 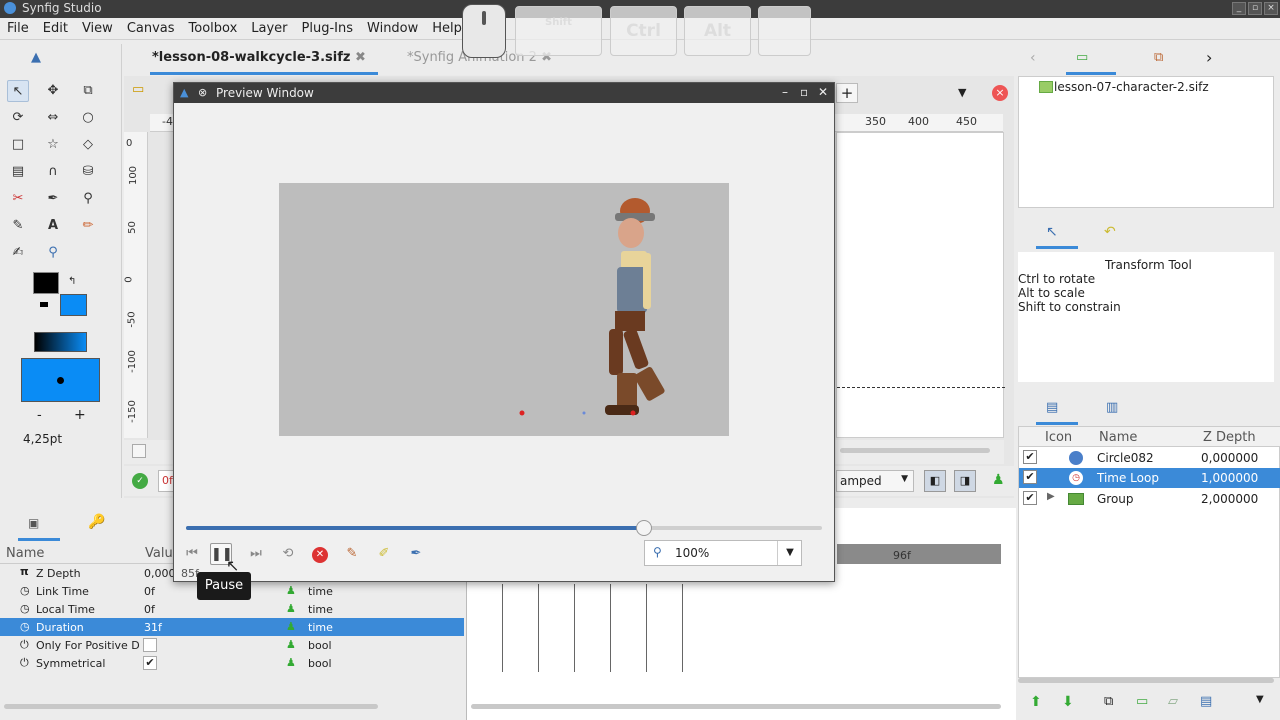 What do you see at coordinates (232, 627) in the screenshot?
I see `param-row-selected: ◷ Duration 31f ♟ time` at bounding box center [232, 627].